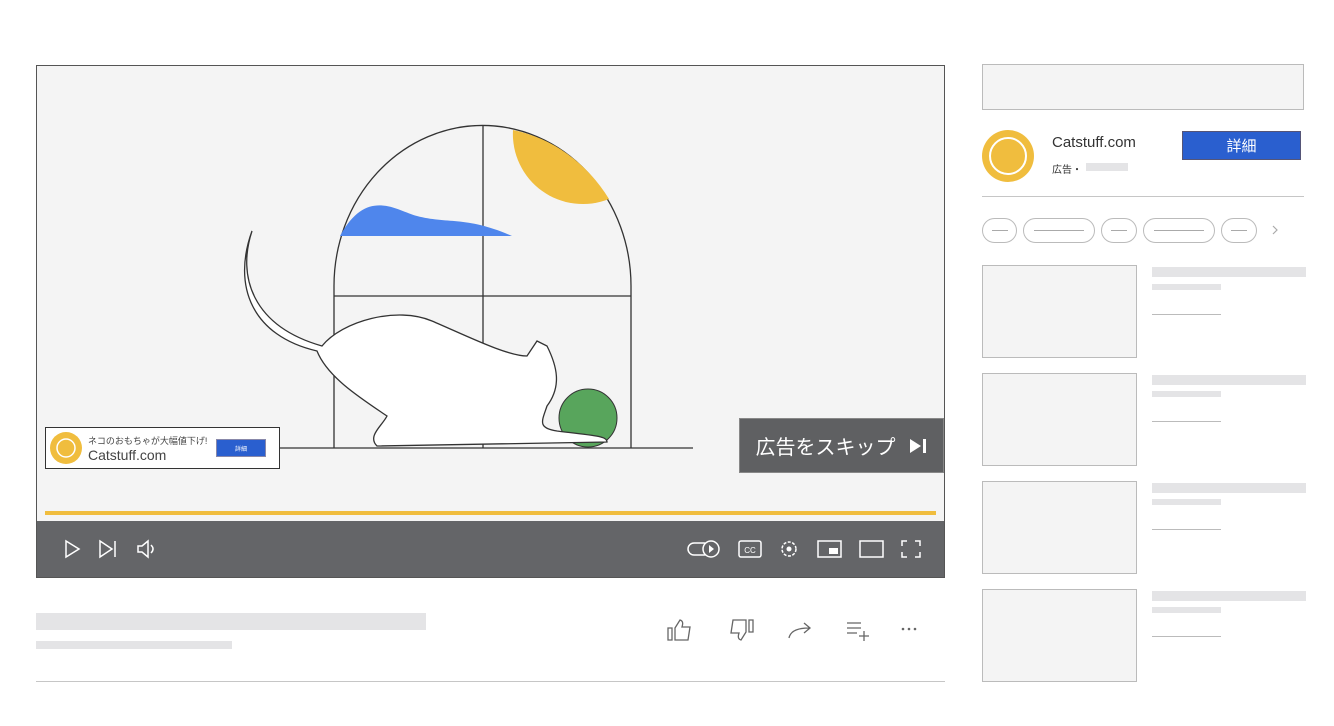 The height and width of the screenshot is (726, 1334). Describe the element at coordinates (704, 549) in the screenshot. I see `autoplay-toggle-icon` at that location.